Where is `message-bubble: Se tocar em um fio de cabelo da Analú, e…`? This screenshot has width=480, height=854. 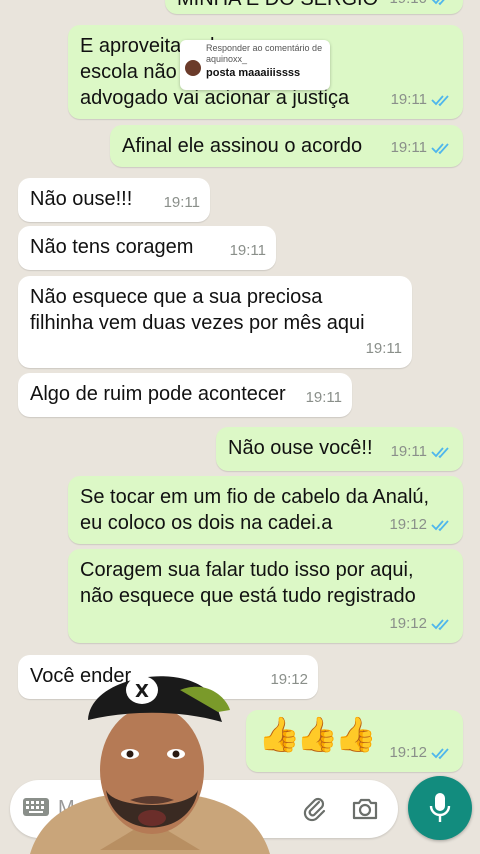 message-bubble: Se tocar em um fio de cabelo da Analú, e… is located at coordinates (265, 510).